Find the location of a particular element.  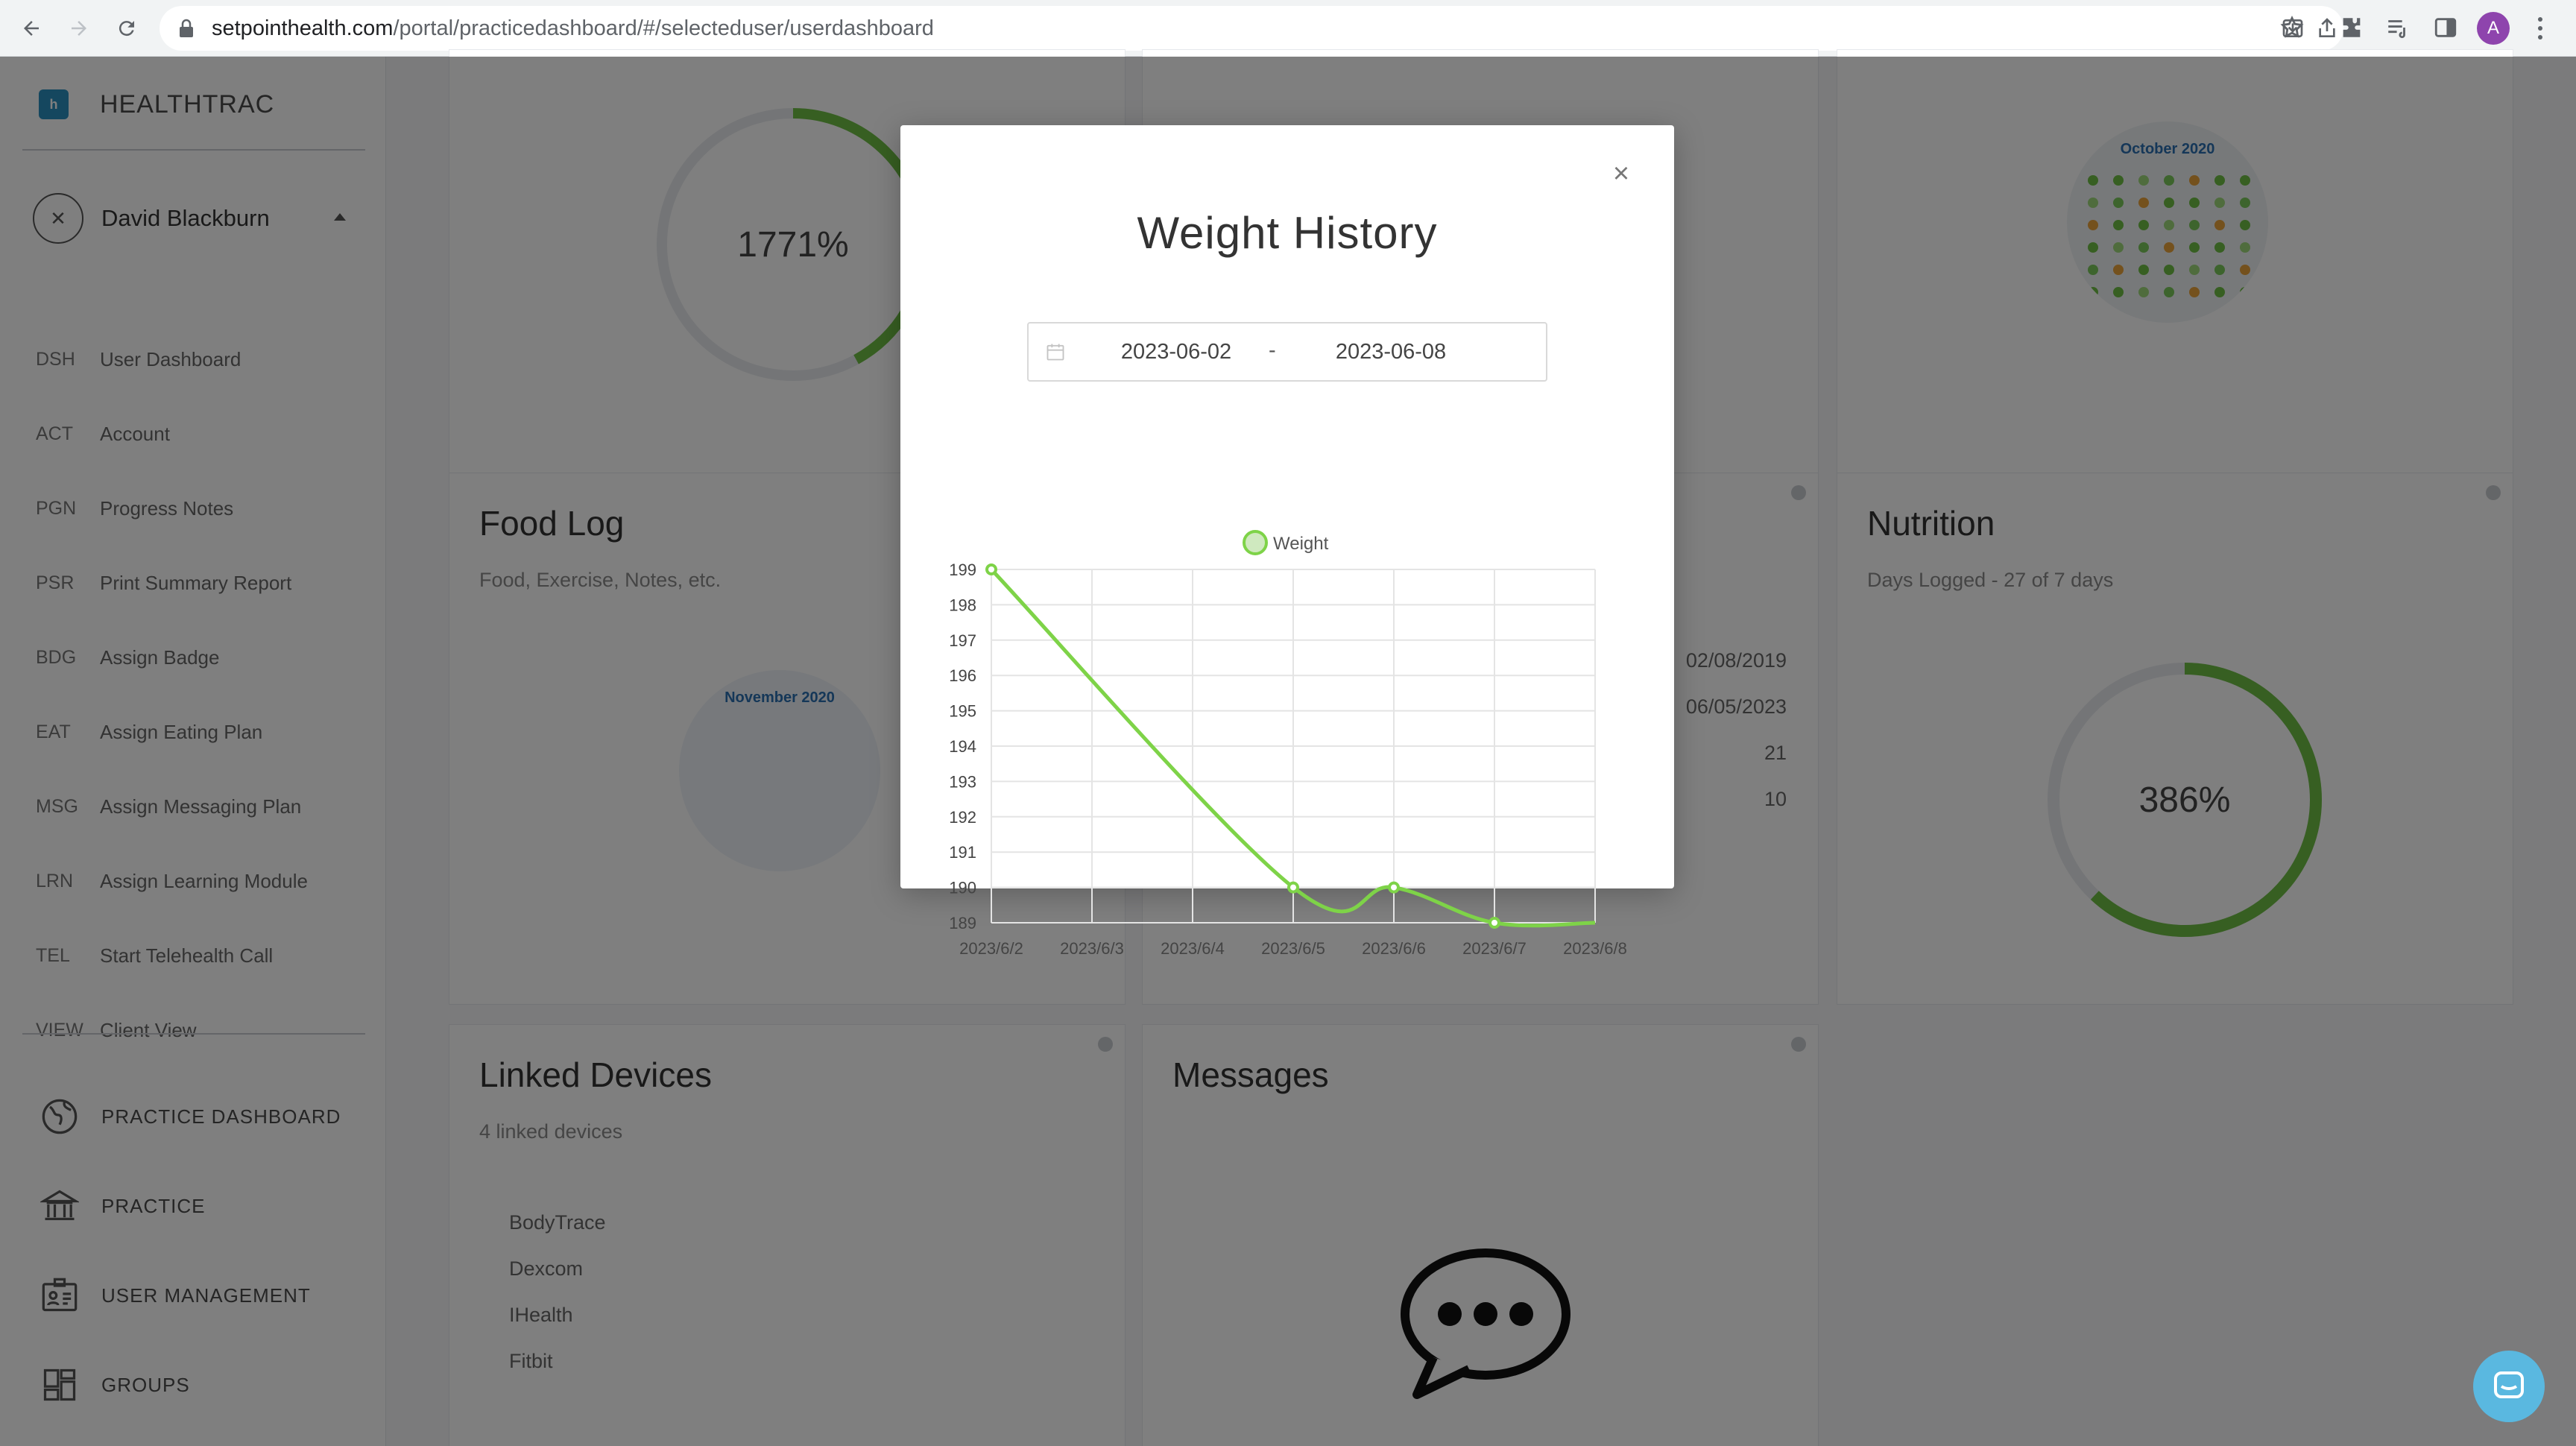

share-icon is located at coordinates (2327, 28).